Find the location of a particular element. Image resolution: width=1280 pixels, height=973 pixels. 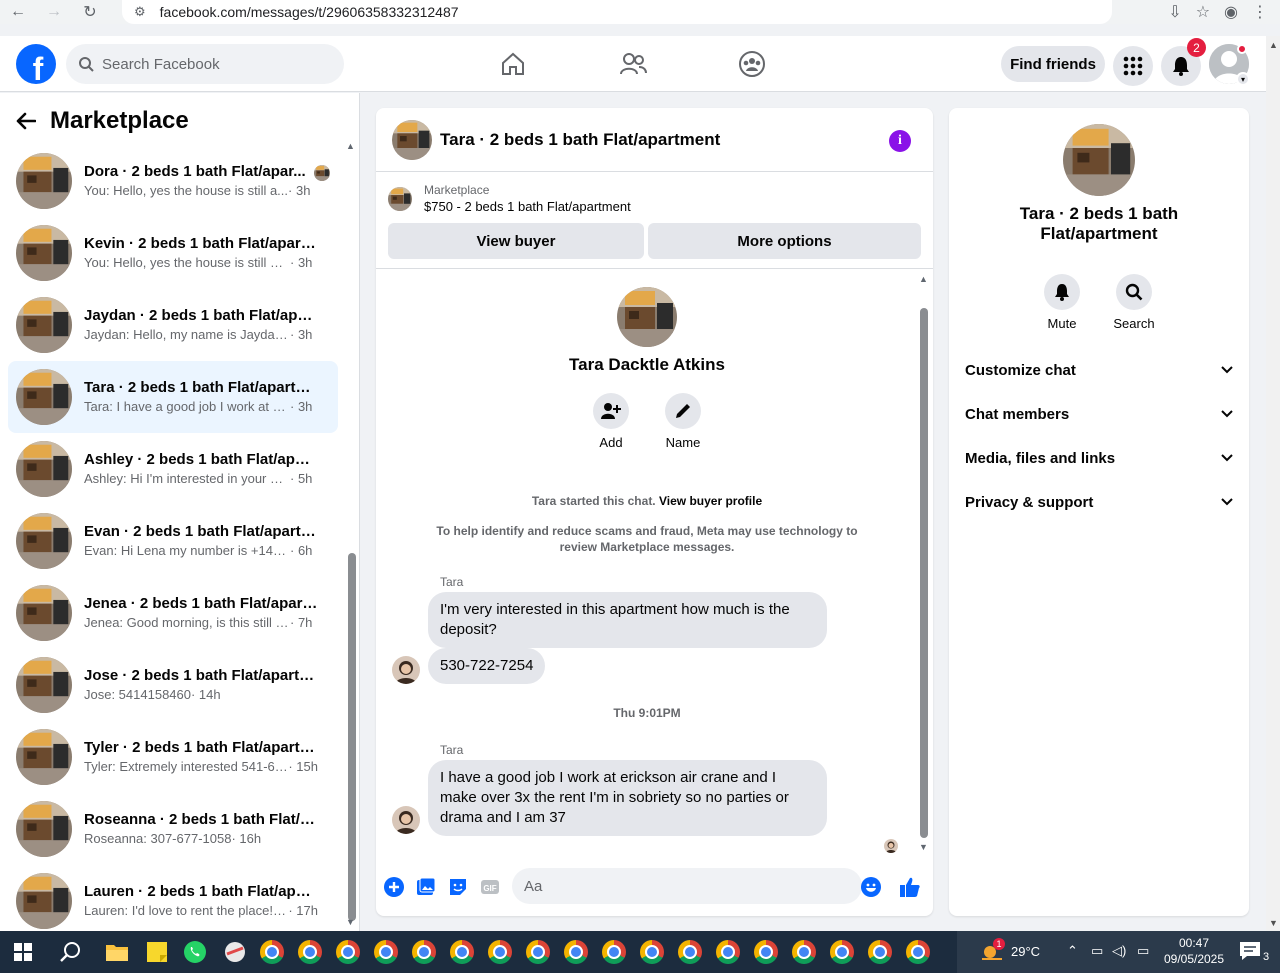

sticky-notes-icon is located at coordinates (157, 952).